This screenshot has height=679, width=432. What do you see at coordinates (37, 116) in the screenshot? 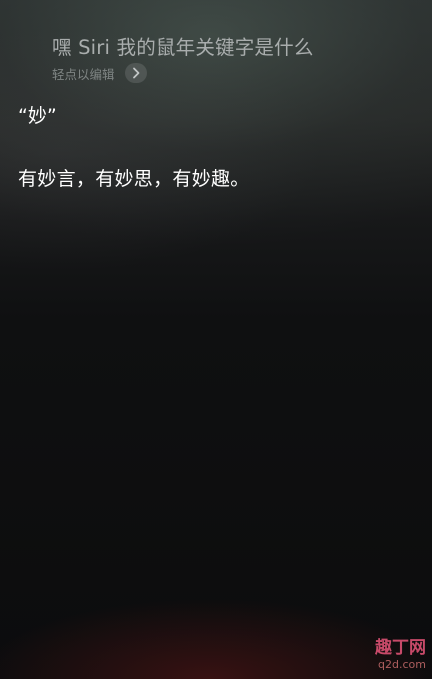
I see `siri-answer-keyword: “妙”` at bounding box center [37, 116].